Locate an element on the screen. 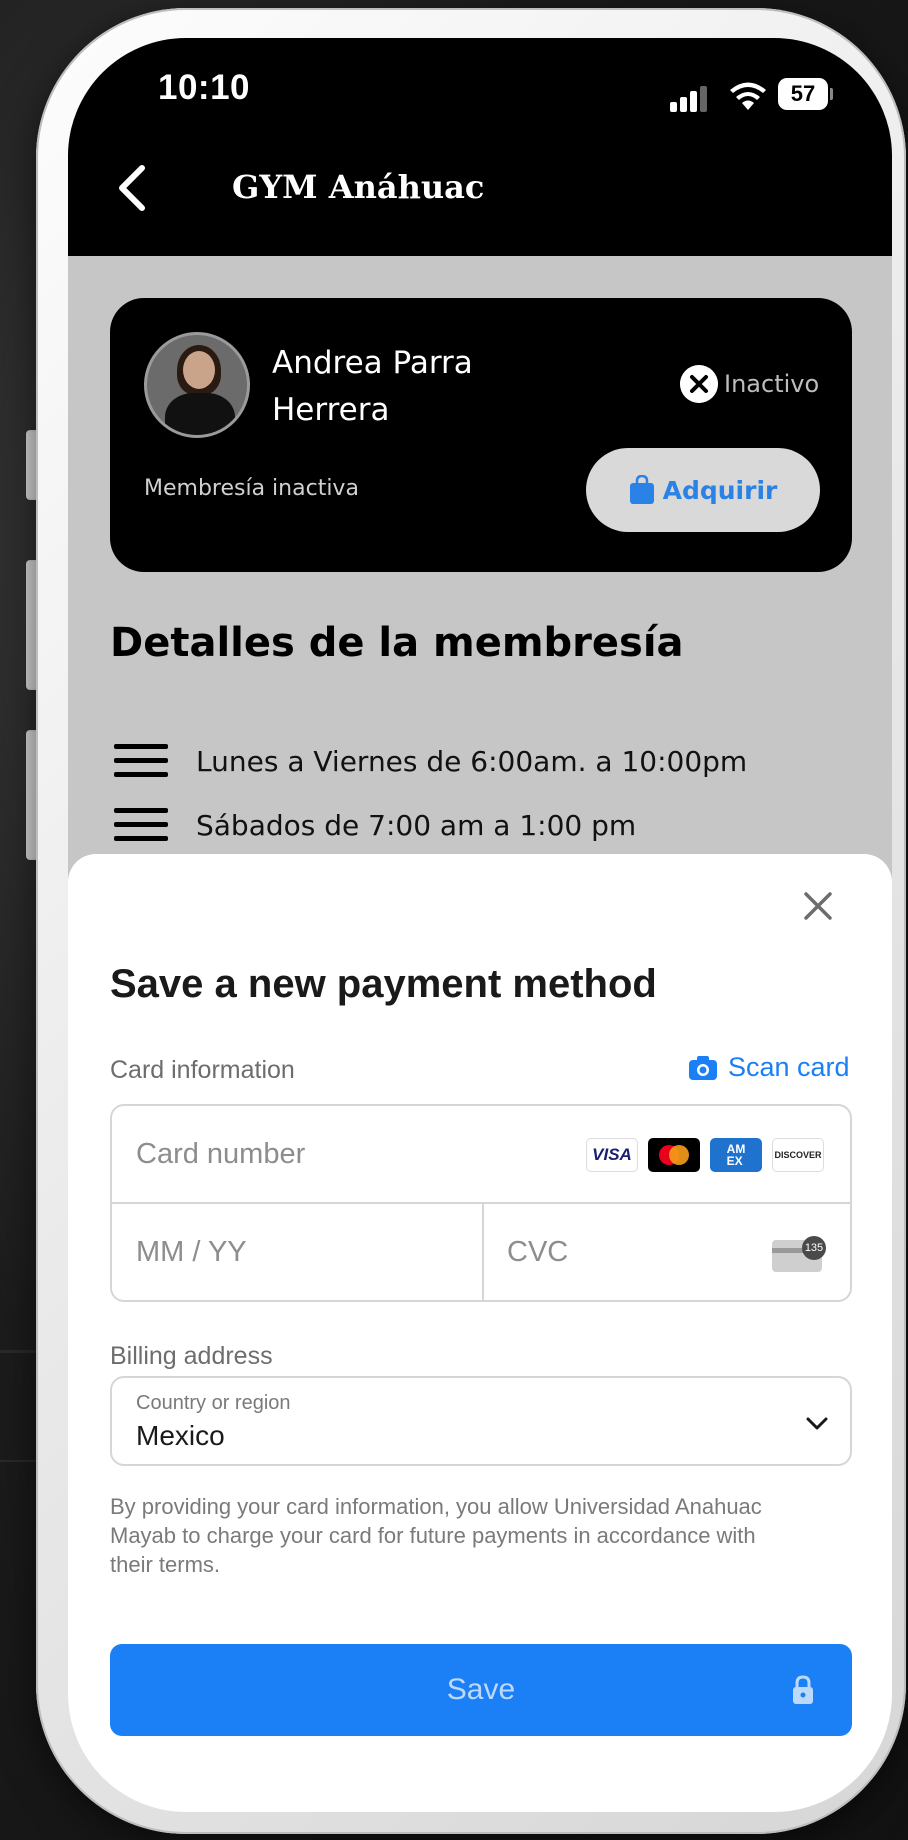 The height and width of the screenshot is (1840, 908). status-time: 10:10 is located at coordinates (204, 87).